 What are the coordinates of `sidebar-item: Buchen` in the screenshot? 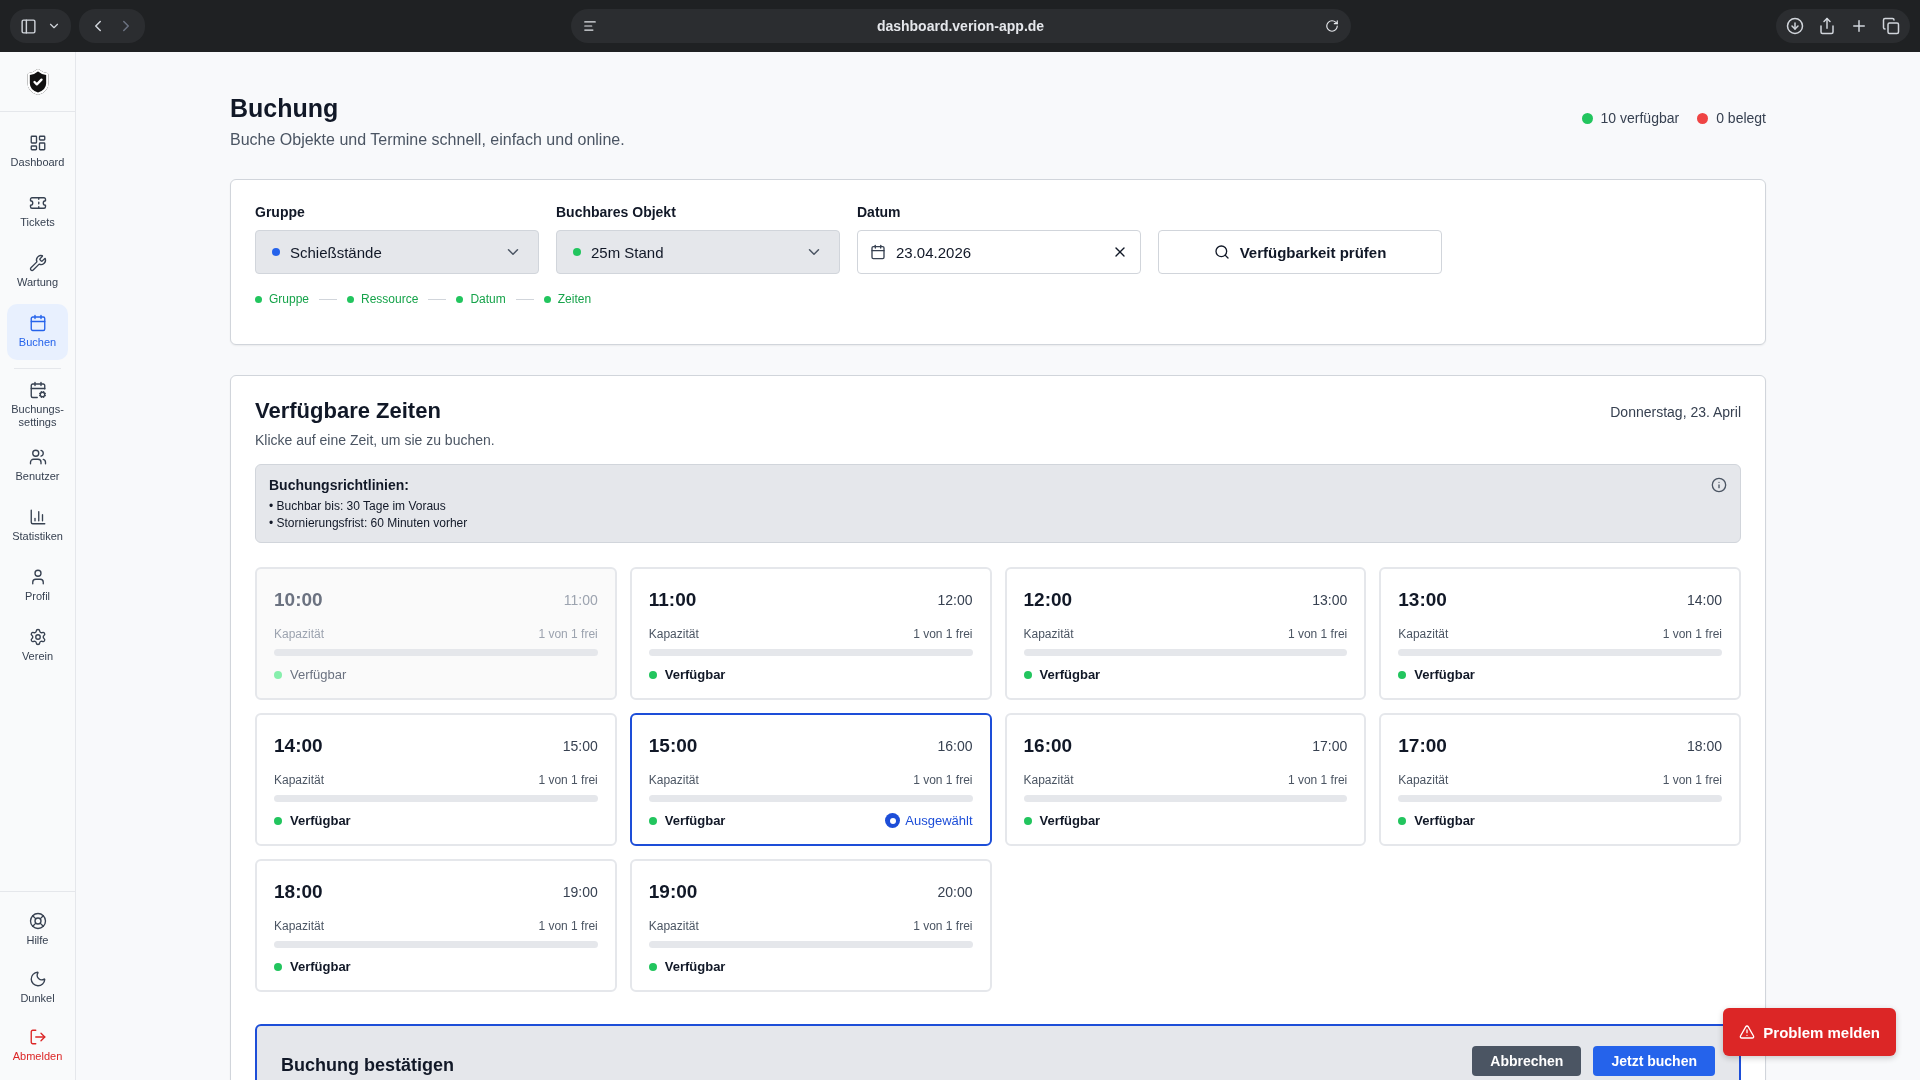 It's located at (37, 332).